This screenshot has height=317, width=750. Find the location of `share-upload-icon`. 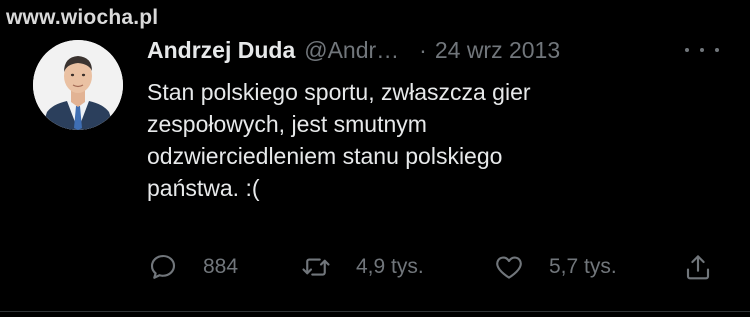

share-upload-icon is located at coordinates (698, 267).